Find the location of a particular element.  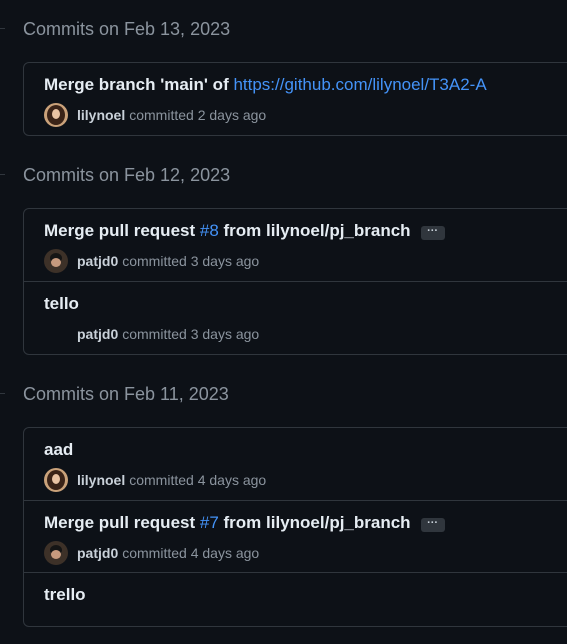

commit-message-text: Merge branch 'main' of is located at coordinates (138, 84).